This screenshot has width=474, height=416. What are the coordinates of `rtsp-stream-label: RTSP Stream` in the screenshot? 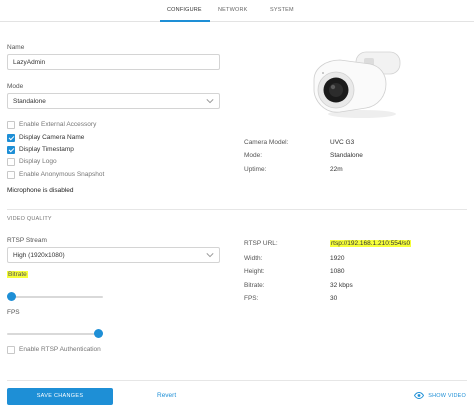 It's located at (27, 240).